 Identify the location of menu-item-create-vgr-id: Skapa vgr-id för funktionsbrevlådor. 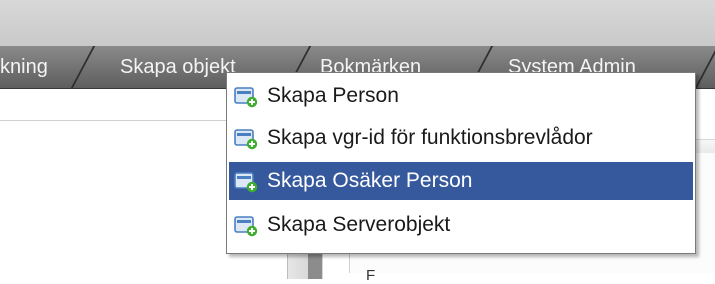
(461, 138).